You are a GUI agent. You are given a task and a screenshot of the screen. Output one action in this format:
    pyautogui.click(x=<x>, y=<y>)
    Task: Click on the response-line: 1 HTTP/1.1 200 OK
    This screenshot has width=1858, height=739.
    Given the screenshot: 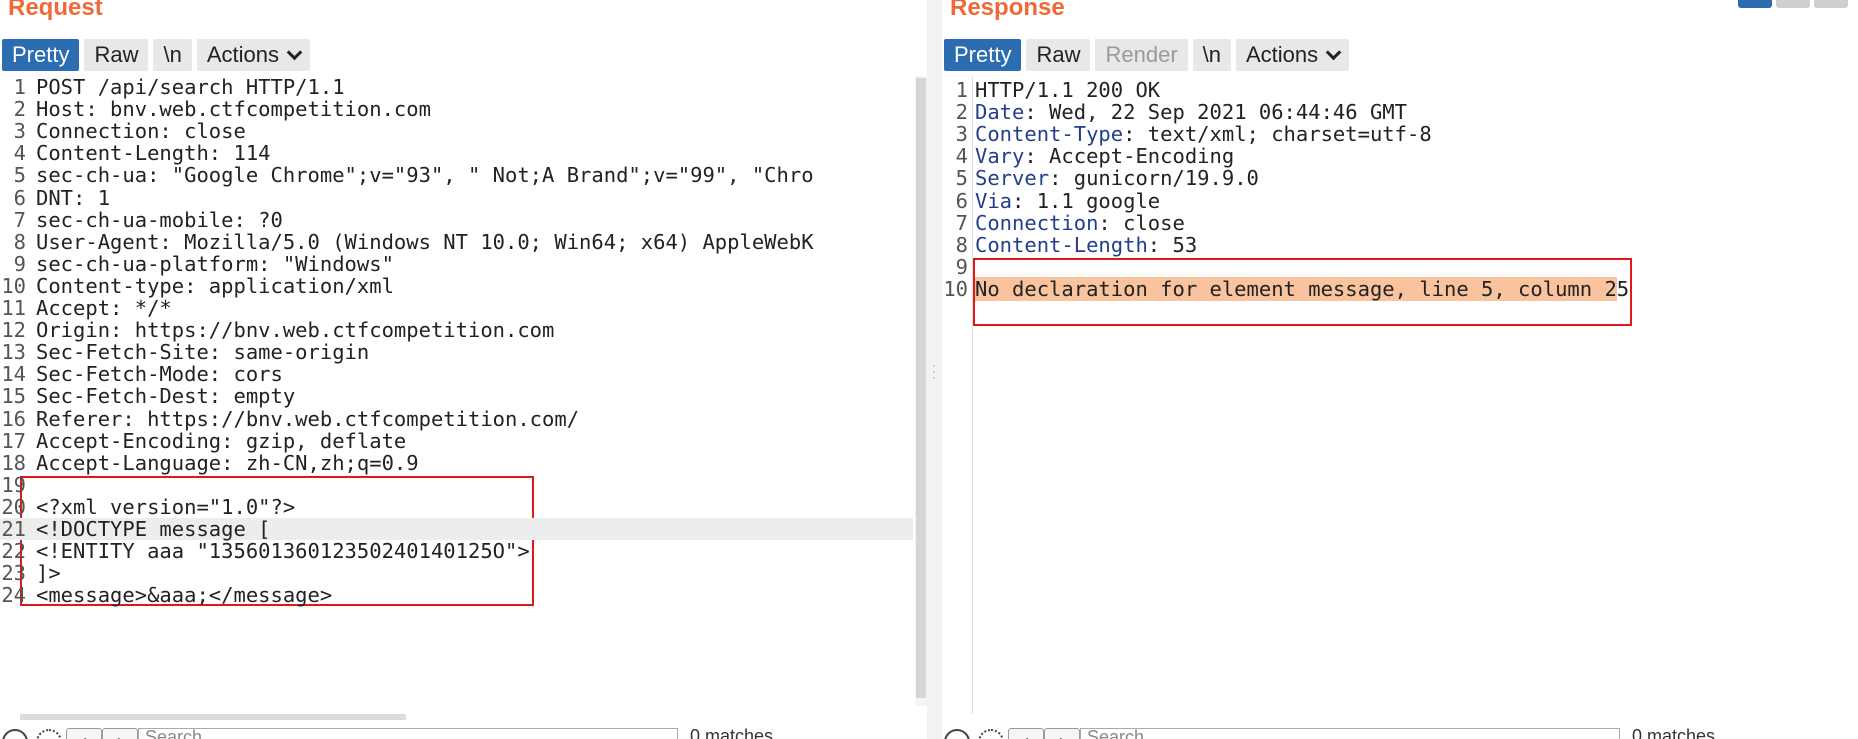 What is the action you would take?
    pyautogui.click(x=1400, y=90)
    